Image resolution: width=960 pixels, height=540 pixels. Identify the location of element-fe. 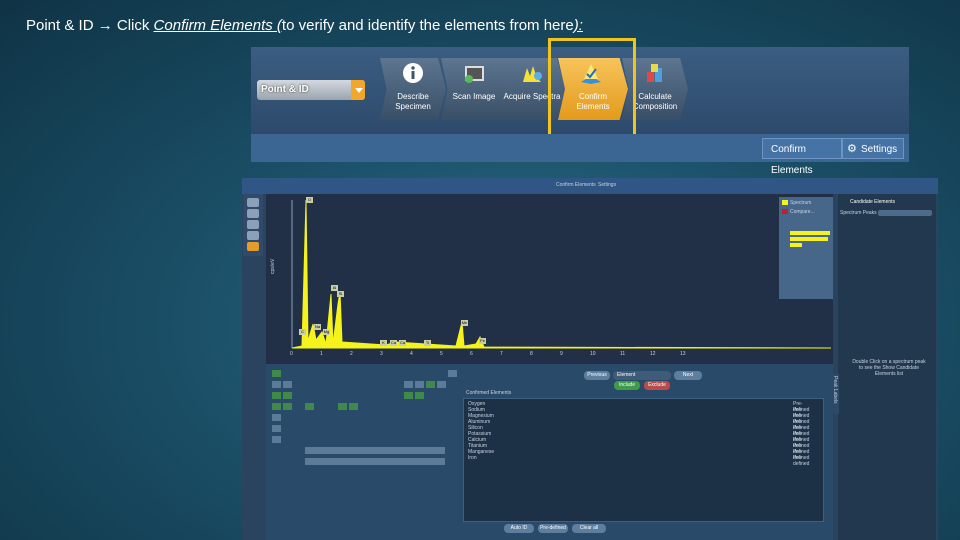
(353, 406).